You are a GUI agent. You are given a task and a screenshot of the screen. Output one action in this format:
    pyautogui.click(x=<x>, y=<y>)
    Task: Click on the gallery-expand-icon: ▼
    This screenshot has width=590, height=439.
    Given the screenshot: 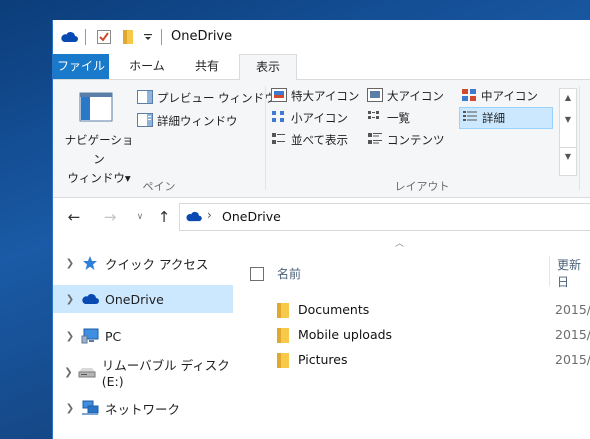 What is the action you would take?
    pyautogui.click(x=568, y=156)
    